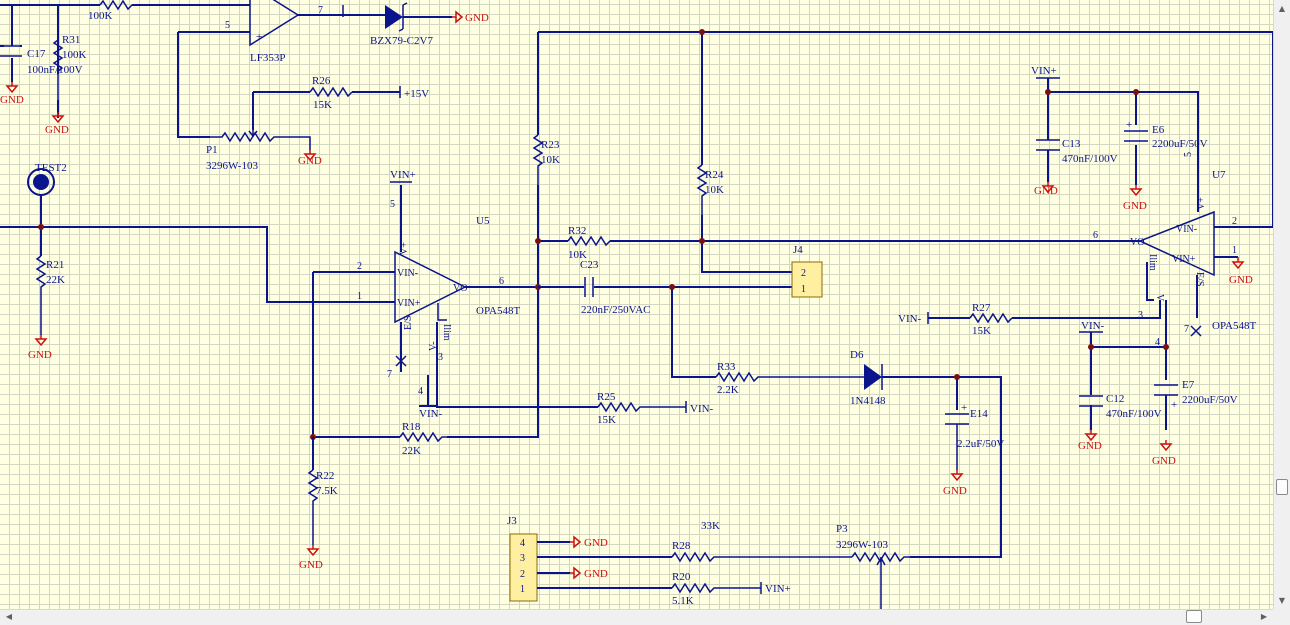 The height and width of the screenshot is (625, 1290). I want to click on r25-label: R25, so click(606, 397).